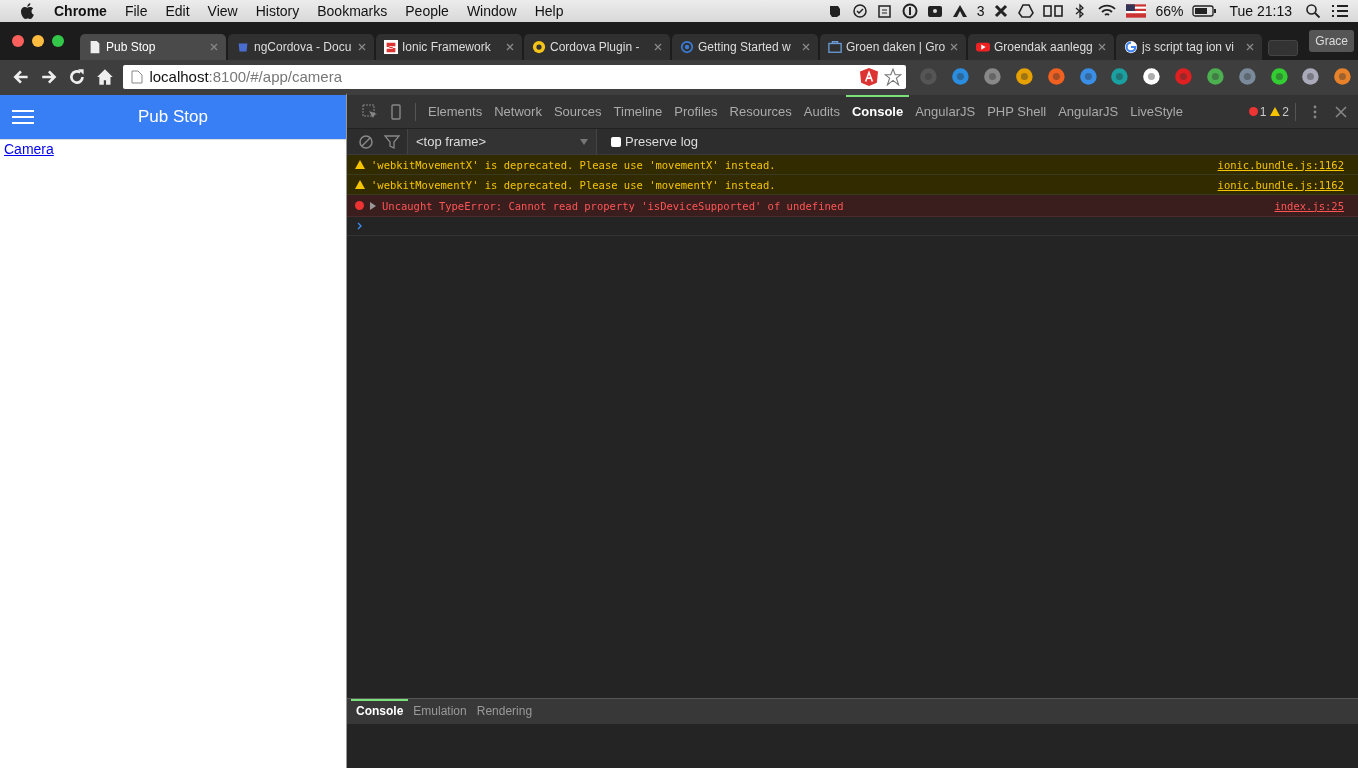 The width and height of the screenshot is (1358, 768). Describe the element at coordinates (1313, 11) in the screenshot. I see `search-icon` at that location.